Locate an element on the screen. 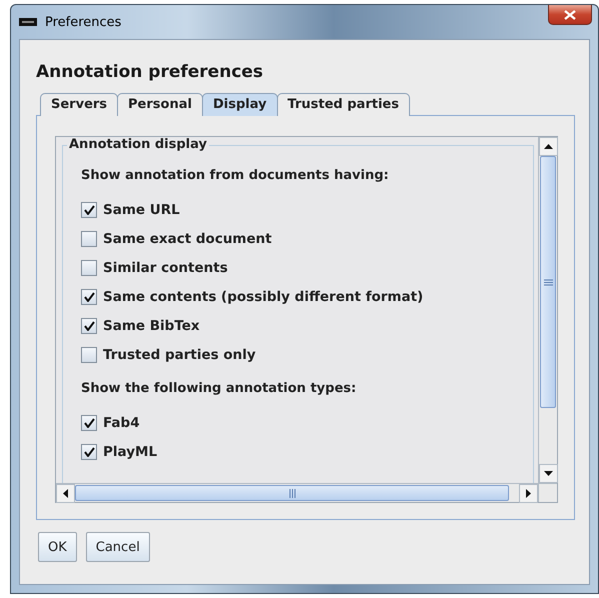  checkbox-label: Same URL is located at coordinates (141, 210).